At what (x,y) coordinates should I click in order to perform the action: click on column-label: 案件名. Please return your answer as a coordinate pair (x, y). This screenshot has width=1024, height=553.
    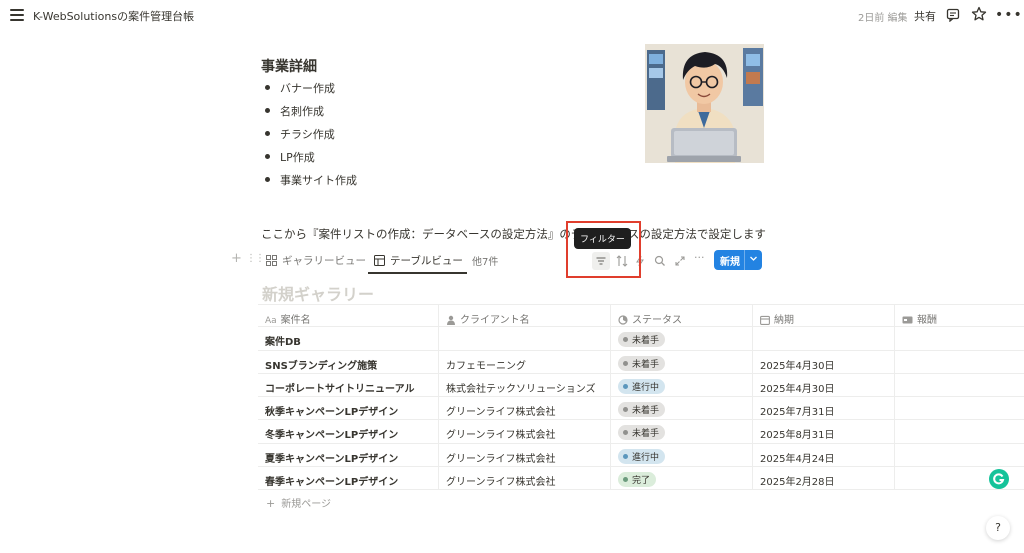
    Looking at the image, I should click on (295, 320).